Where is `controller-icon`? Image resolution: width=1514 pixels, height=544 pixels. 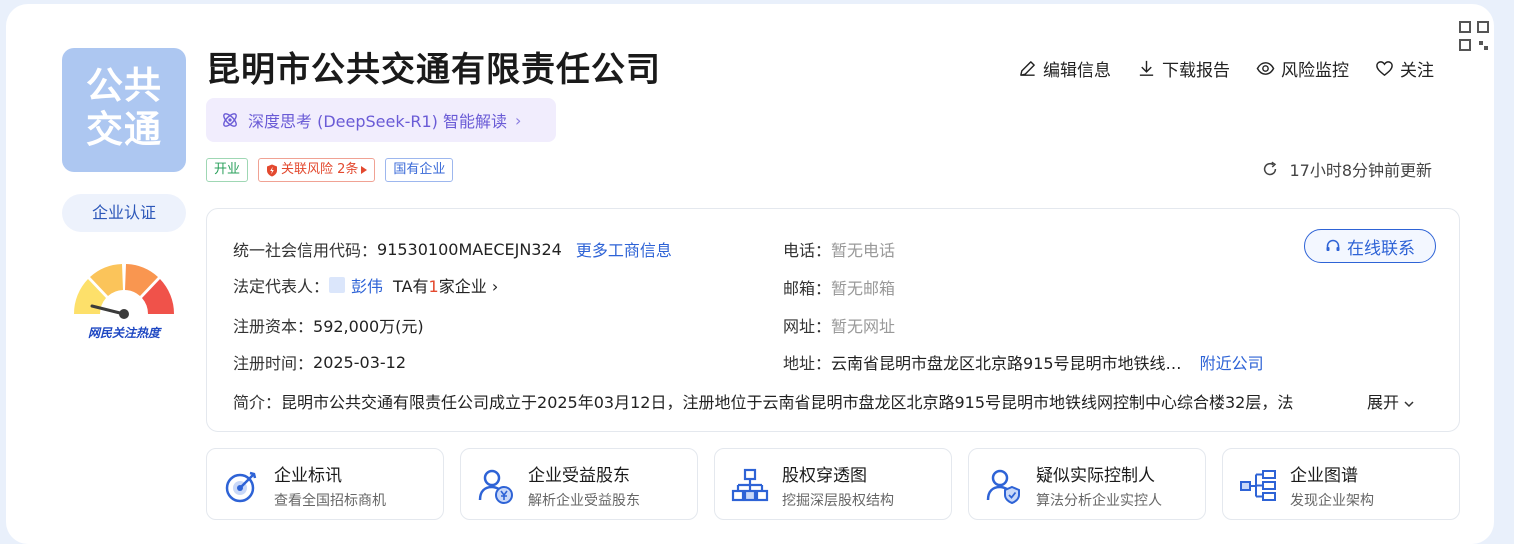
controller-icon is located at coordinates (1003, 487).